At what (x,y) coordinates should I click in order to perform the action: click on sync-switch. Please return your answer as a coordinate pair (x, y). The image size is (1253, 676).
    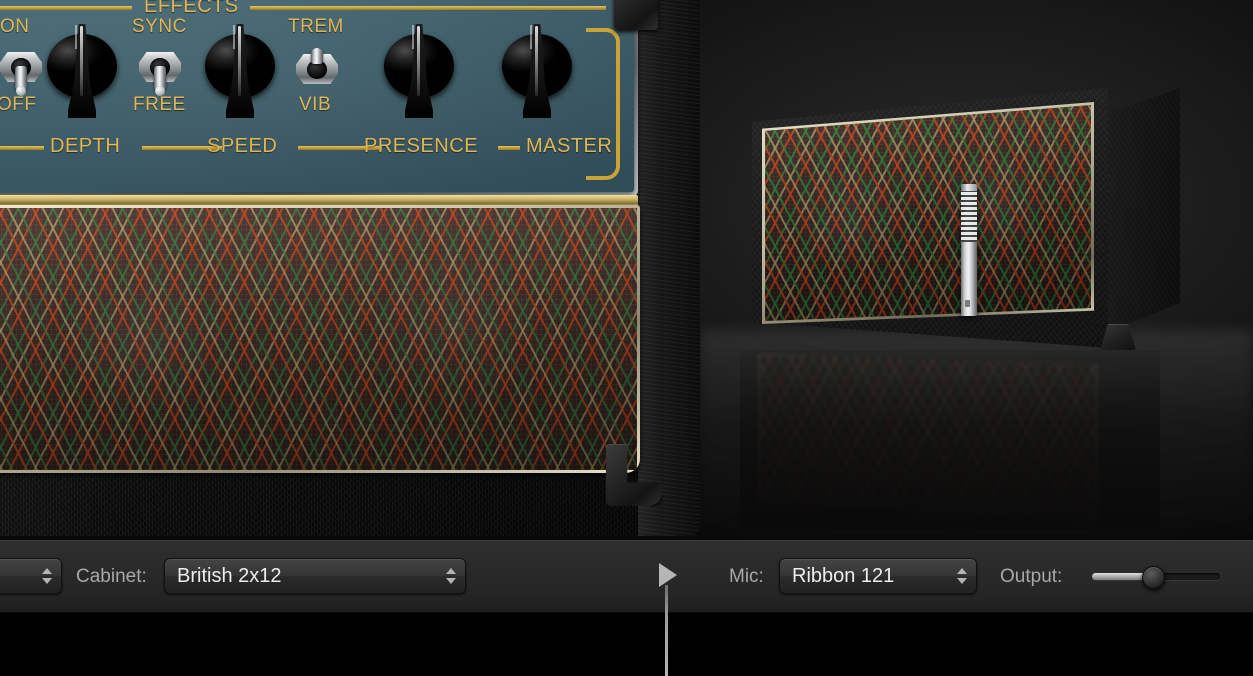
    Looking at the image, I should click on (160, 70).